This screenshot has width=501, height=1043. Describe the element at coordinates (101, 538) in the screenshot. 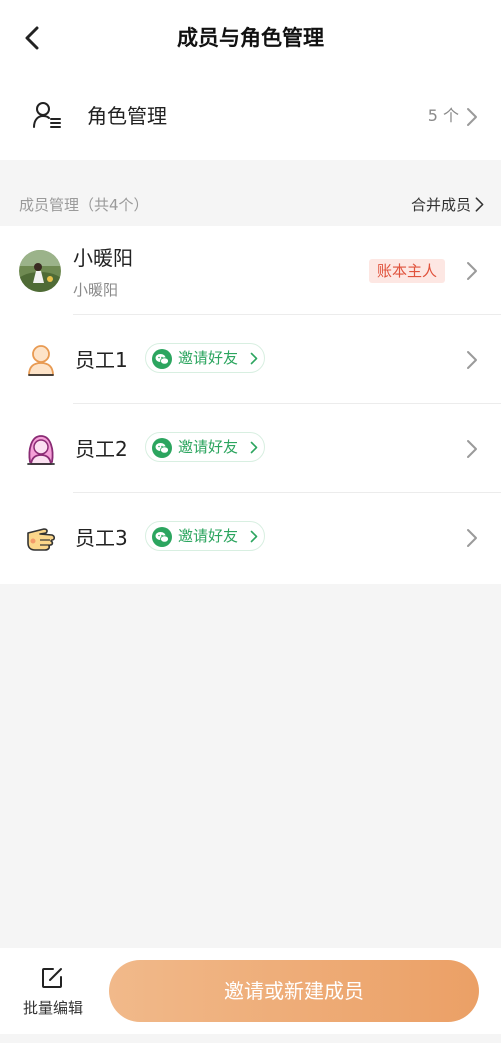

I see `member-name: 员工3` at that location.